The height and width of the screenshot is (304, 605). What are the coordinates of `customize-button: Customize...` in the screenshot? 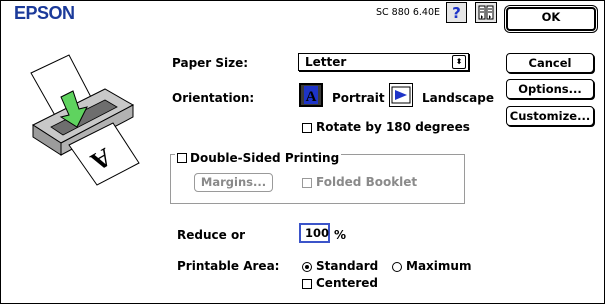 It's located at (550, 116).